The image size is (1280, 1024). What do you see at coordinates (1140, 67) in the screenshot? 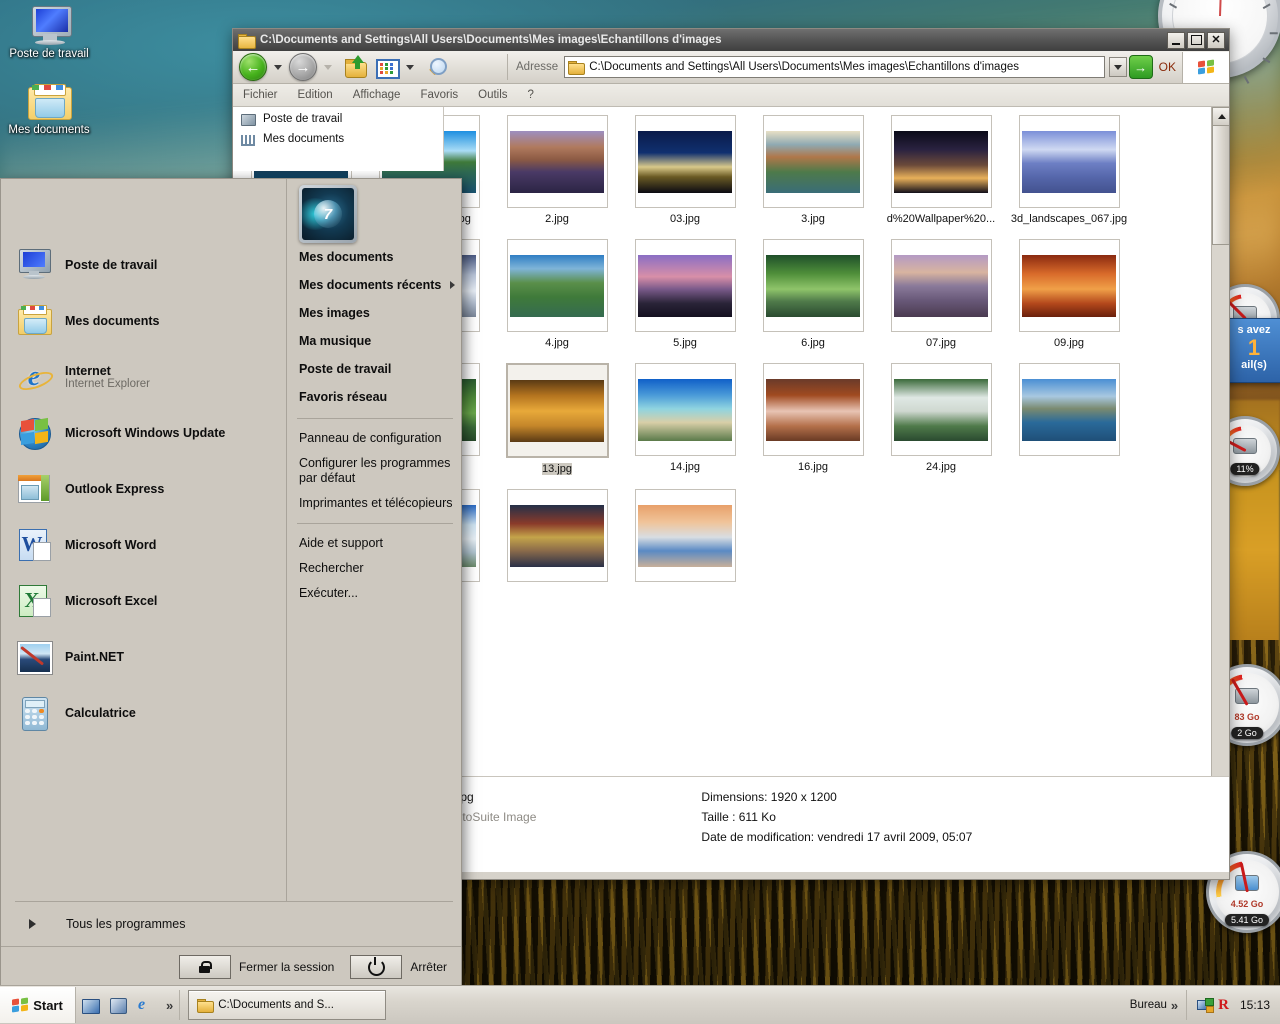
I see `go-button: →` at bounding box center [1140, 67].